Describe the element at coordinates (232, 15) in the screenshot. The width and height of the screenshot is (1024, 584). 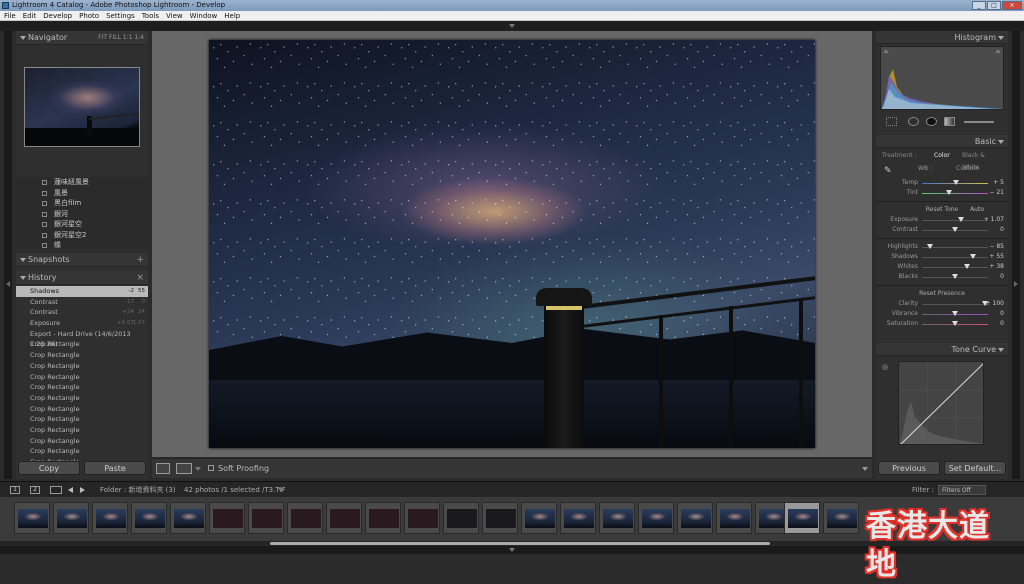
I see `menu-help: Help` at that location.